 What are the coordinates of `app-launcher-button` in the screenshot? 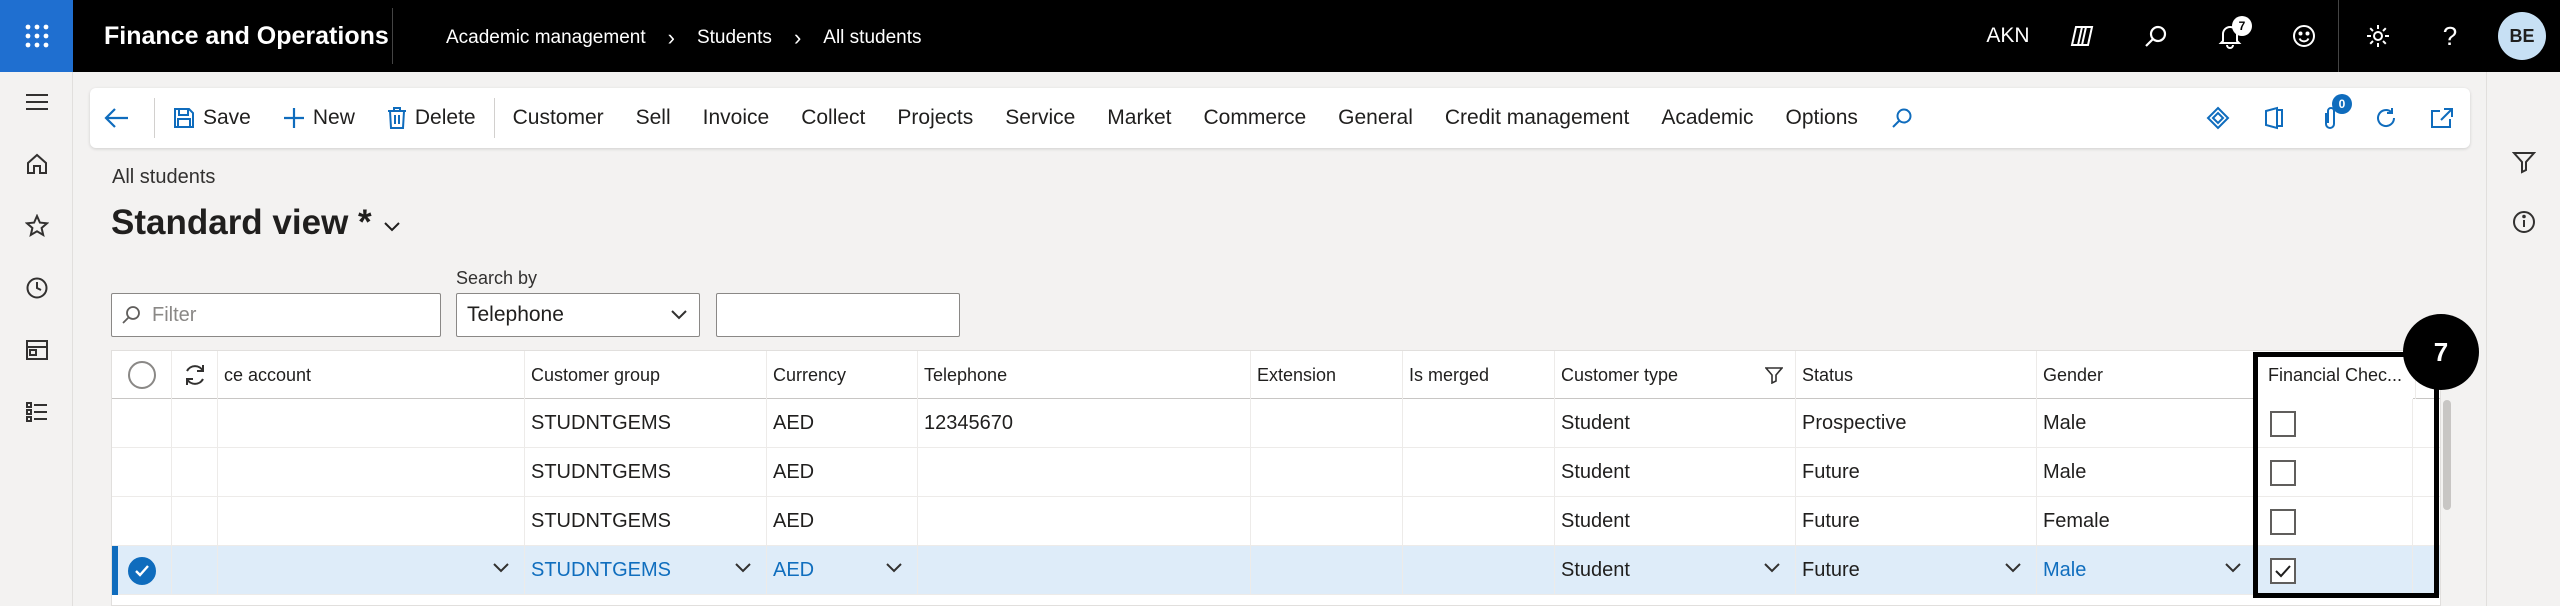 It's located at (36, 36).